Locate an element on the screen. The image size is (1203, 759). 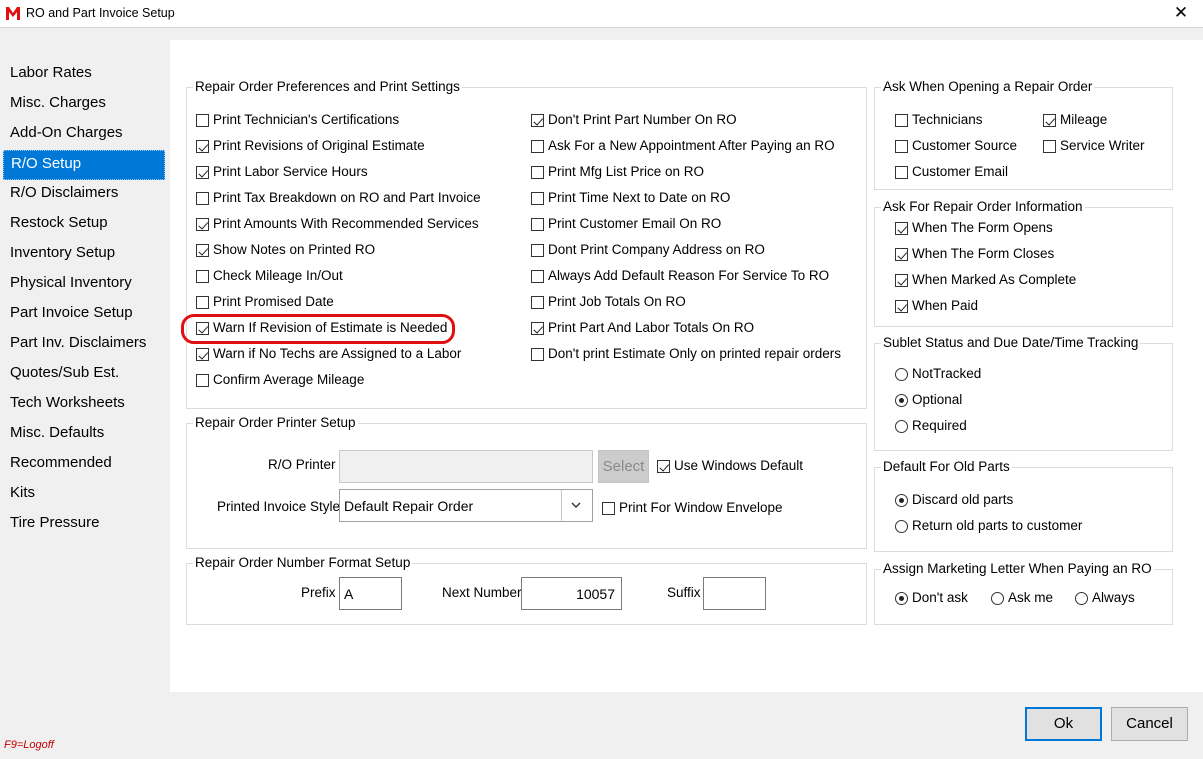
title-divider is located at coordinates (601, 27).